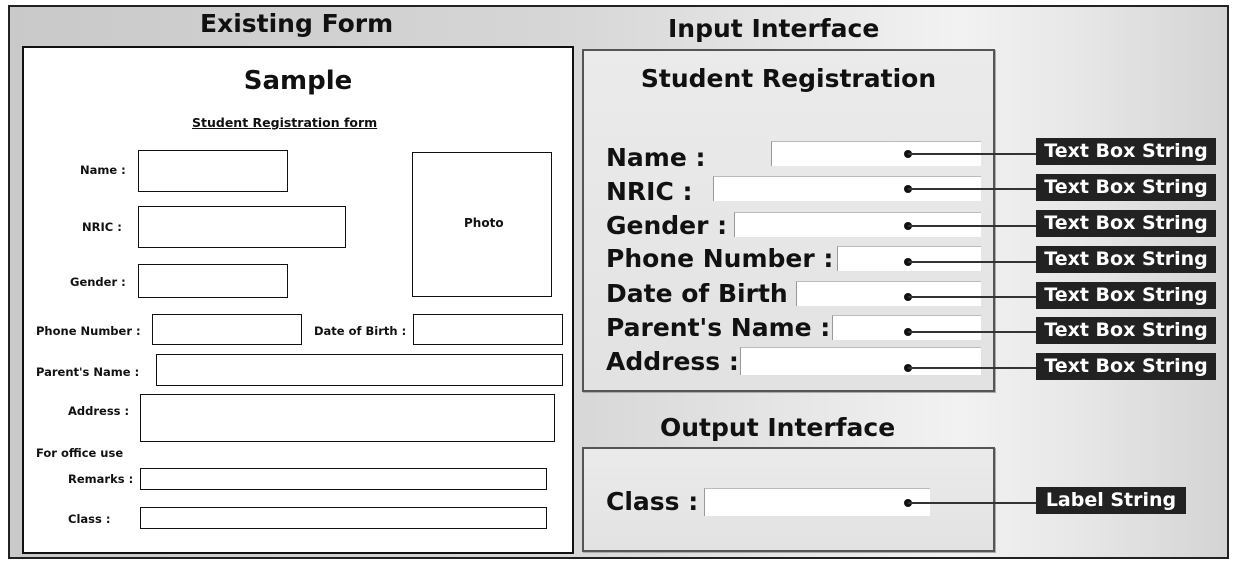  I want to click on sample-address-box, so click(347, 418).